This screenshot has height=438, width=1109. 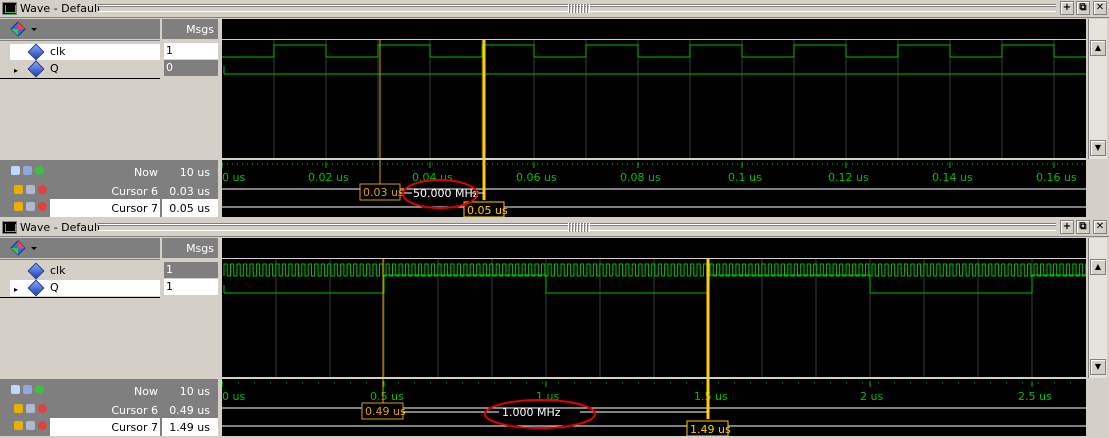 I want to click on tick-label: 0.16 us, so click(x=1056, y=177).